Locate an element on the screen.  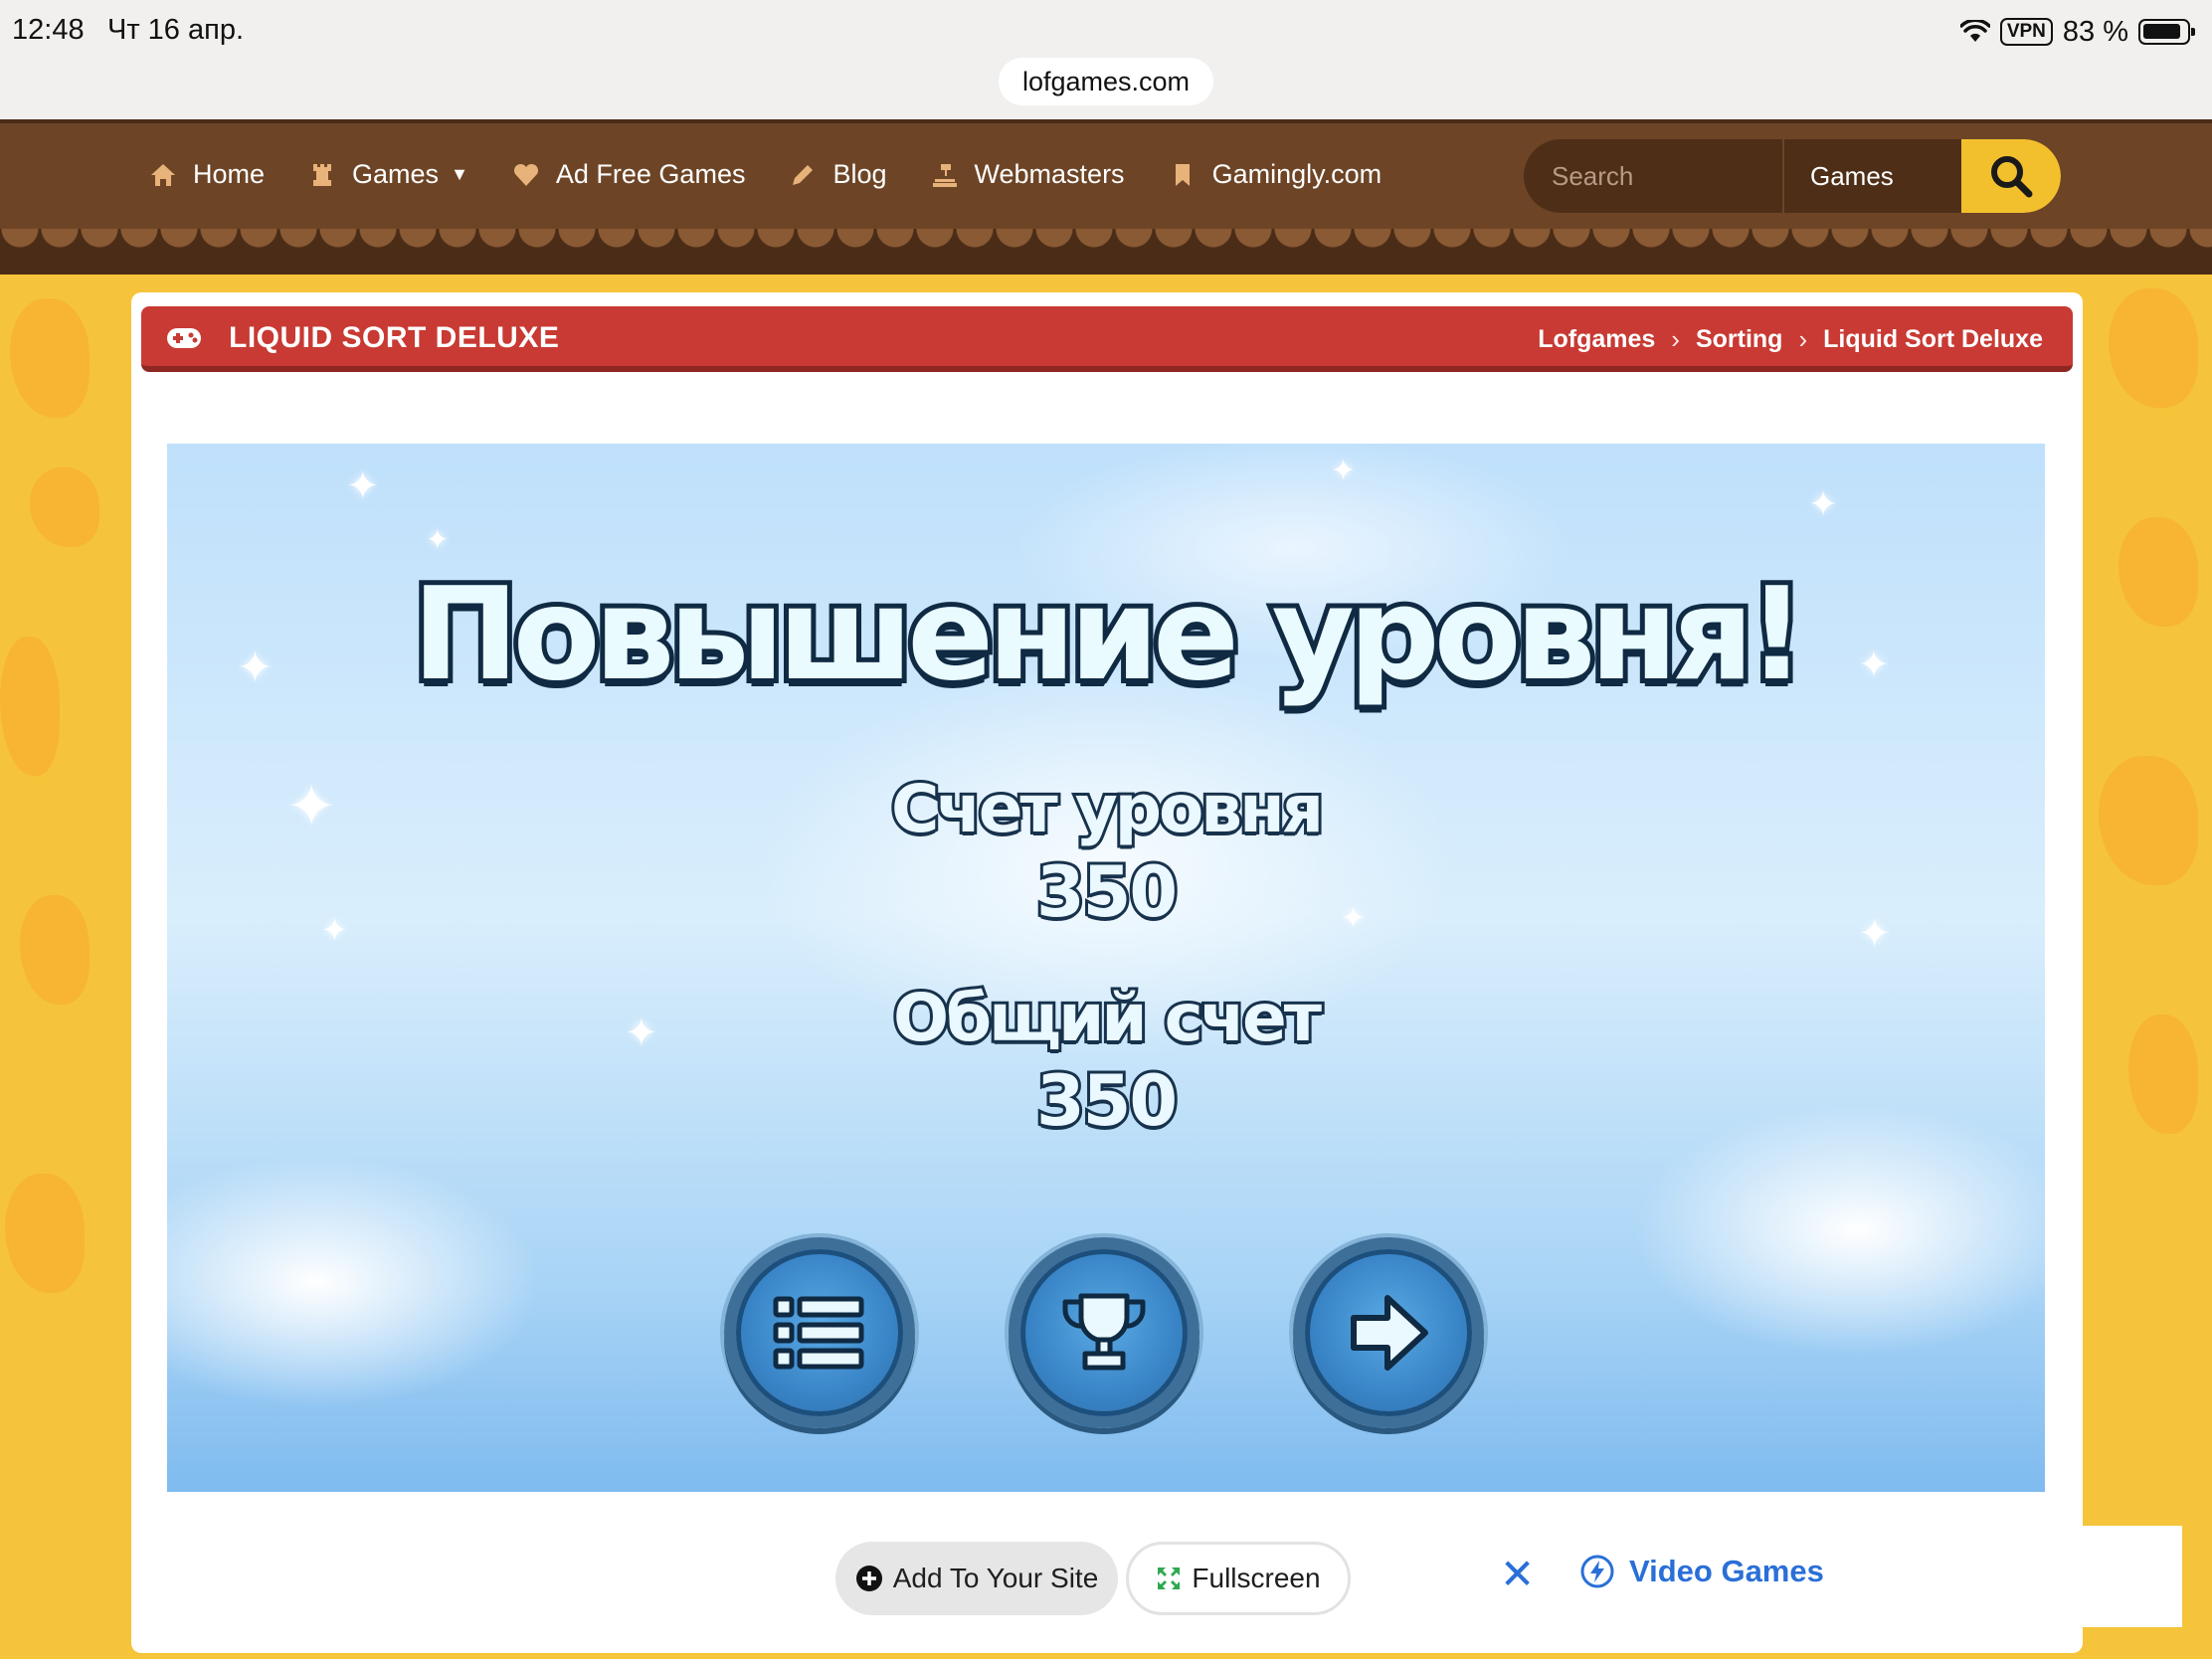
nav-blog: Blog is located at coordinates (838, 174).